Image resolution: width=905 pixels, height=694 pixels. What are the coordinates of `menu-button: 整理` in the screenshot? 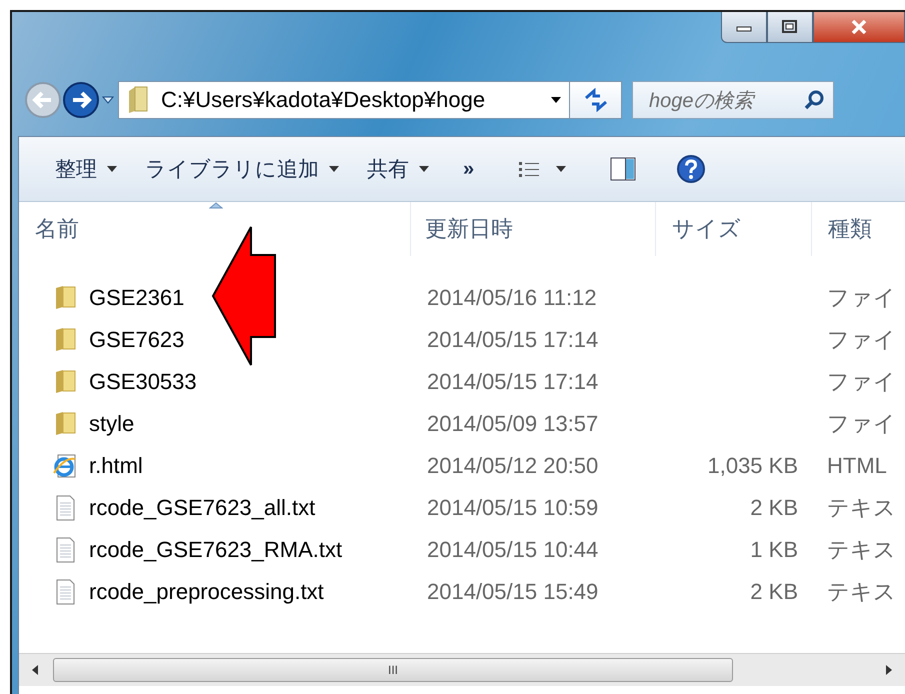 It's located at (86, 169).